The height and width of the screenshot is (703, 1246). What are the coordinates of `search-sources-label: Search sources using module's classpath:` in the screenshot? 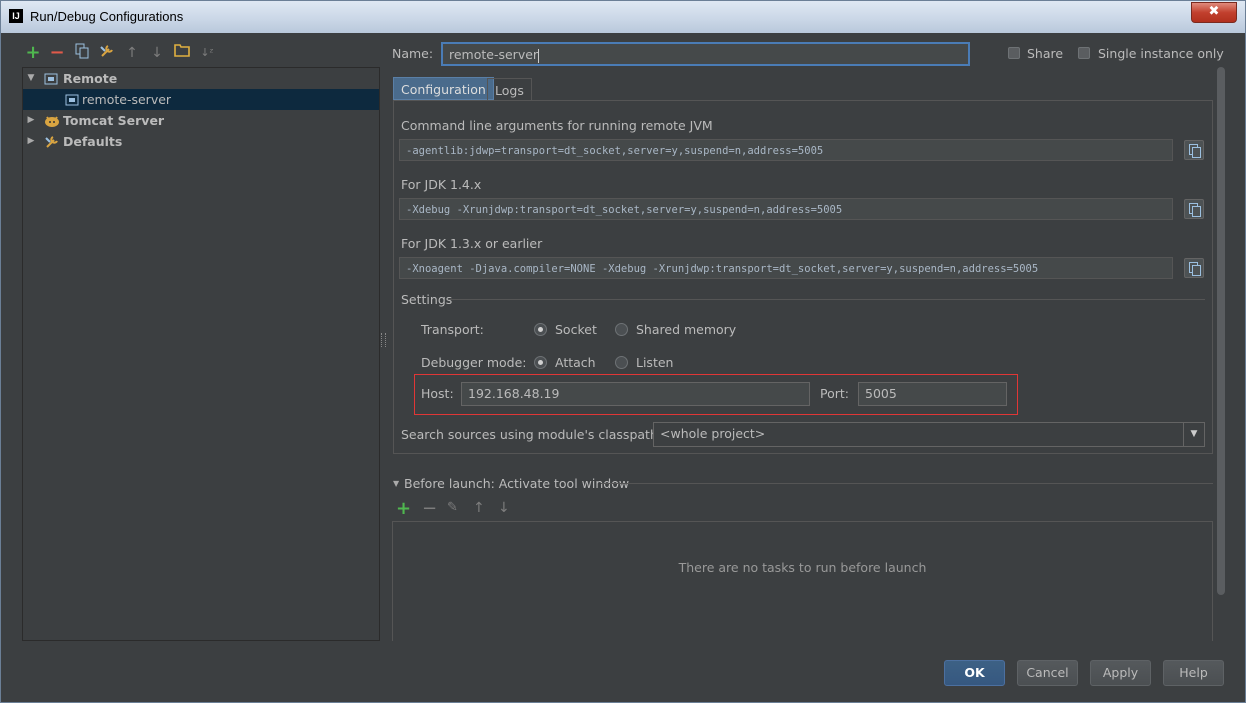 It's located at (532, 434).